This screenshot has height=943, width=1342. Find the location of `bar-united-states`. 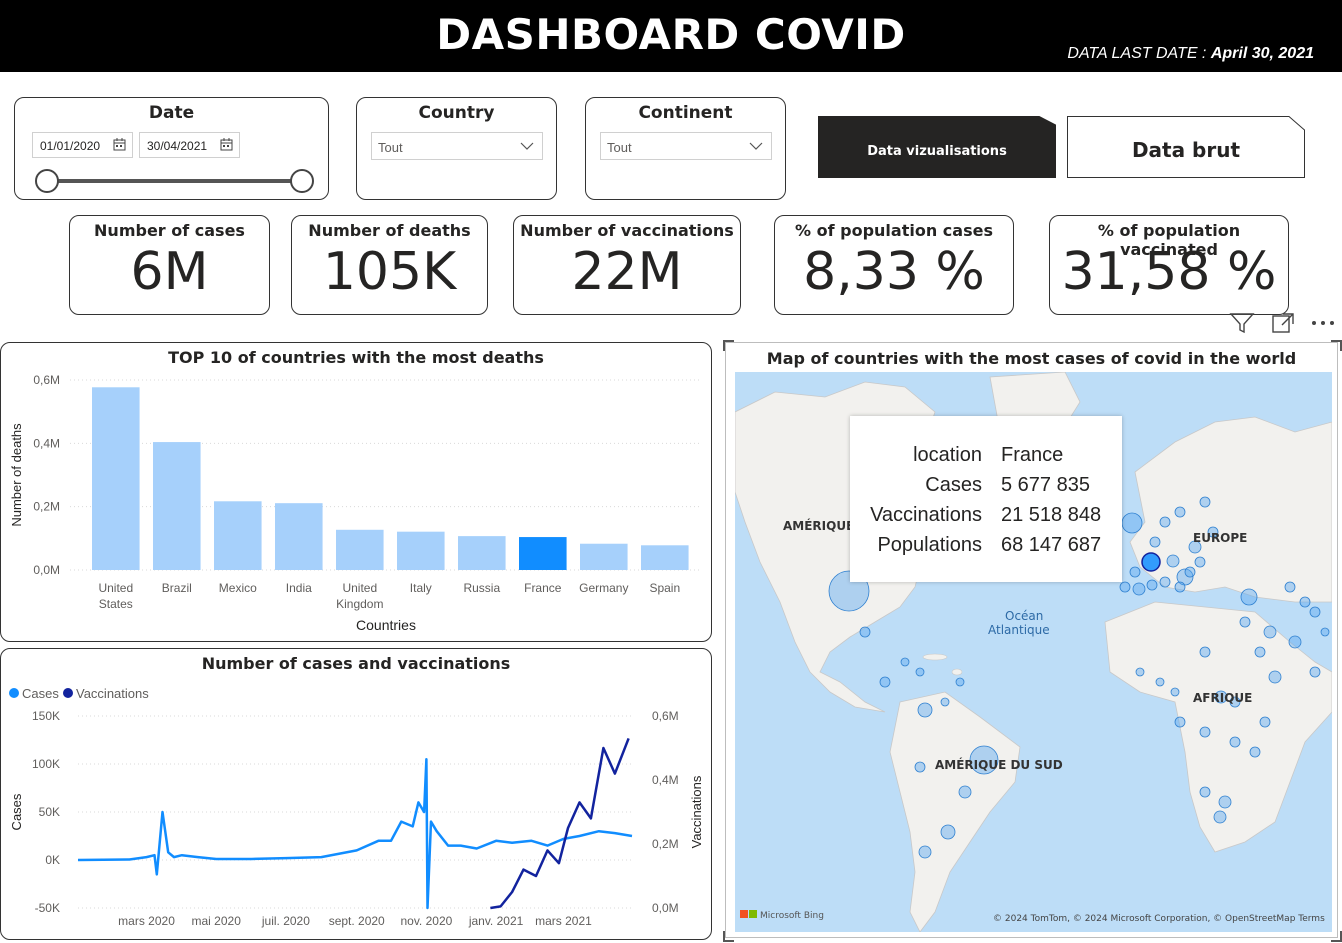

bar-united-states is located at coordinates (116, 478).